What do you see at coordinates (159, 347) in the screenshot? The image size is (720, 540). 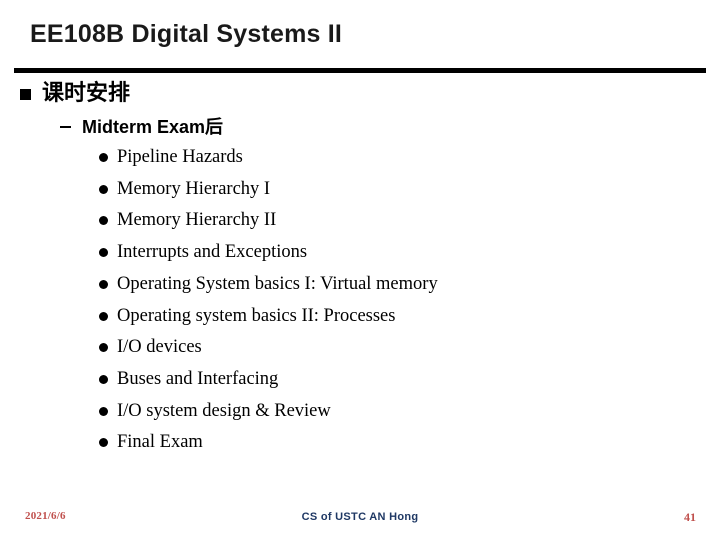 I see `list-item-label: I/O devices` at bounding box center [159, 347].